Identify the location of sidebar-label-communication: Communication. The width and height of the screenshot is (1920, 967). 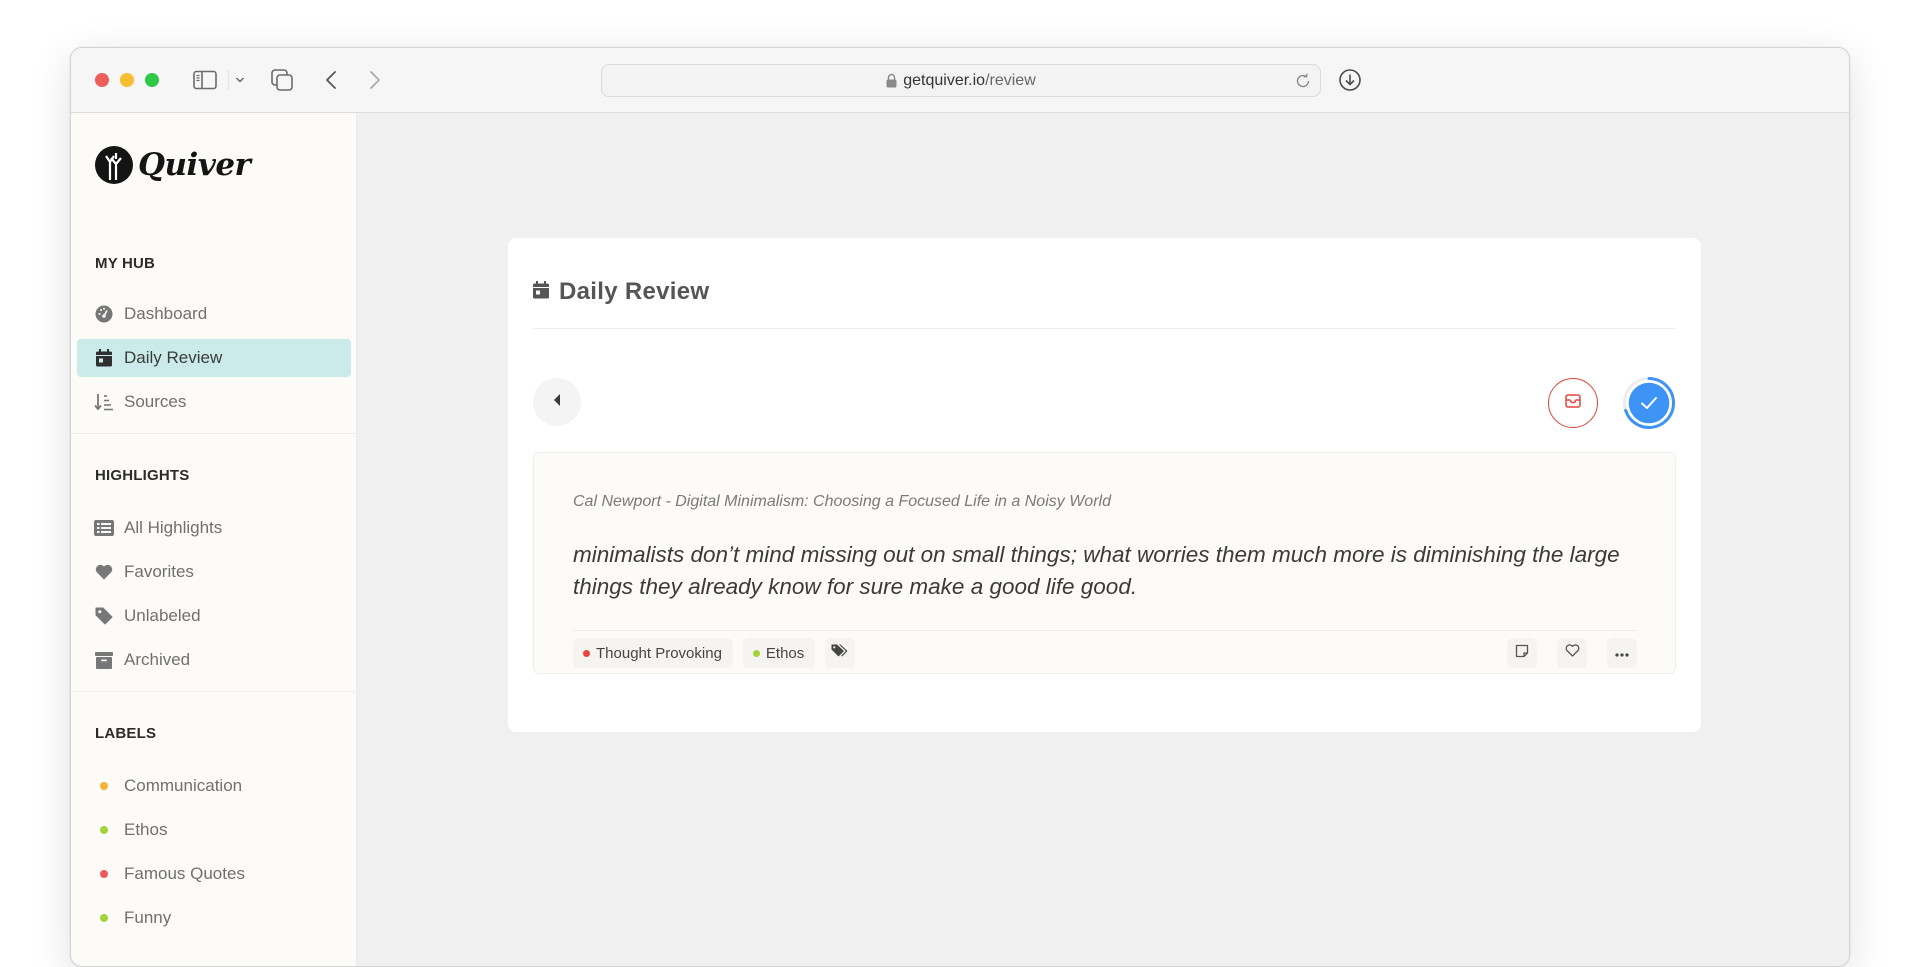
(214, 786).